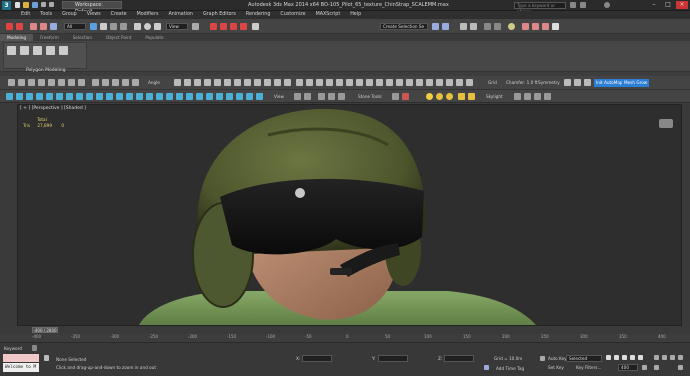  What do you see at coordinates (419, 82) in the screenshot?
I see `tool-al-icon` at bounding box center [419, 82].